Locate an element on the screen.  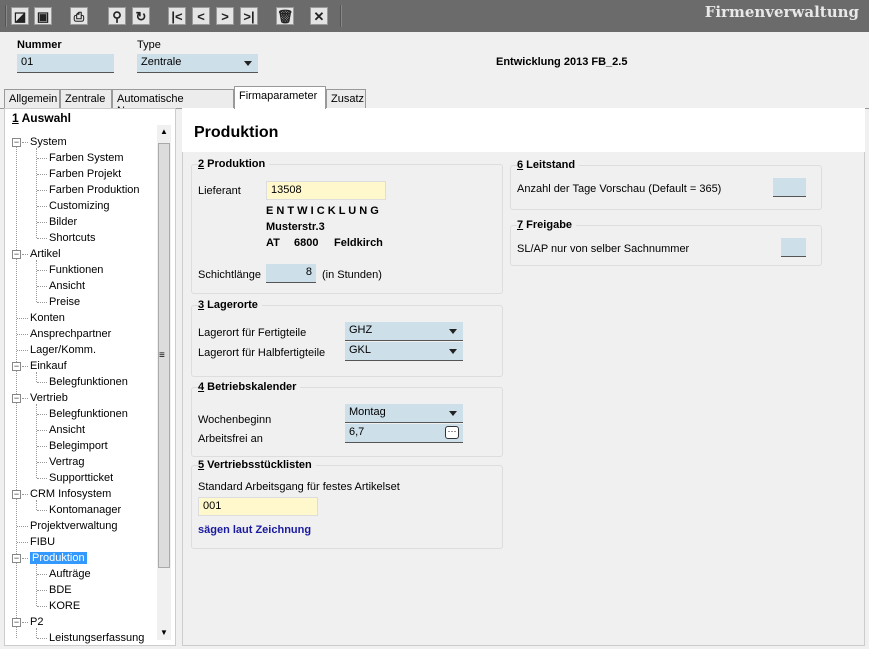
tree-item: BDE is located at coordinates (60, 590).